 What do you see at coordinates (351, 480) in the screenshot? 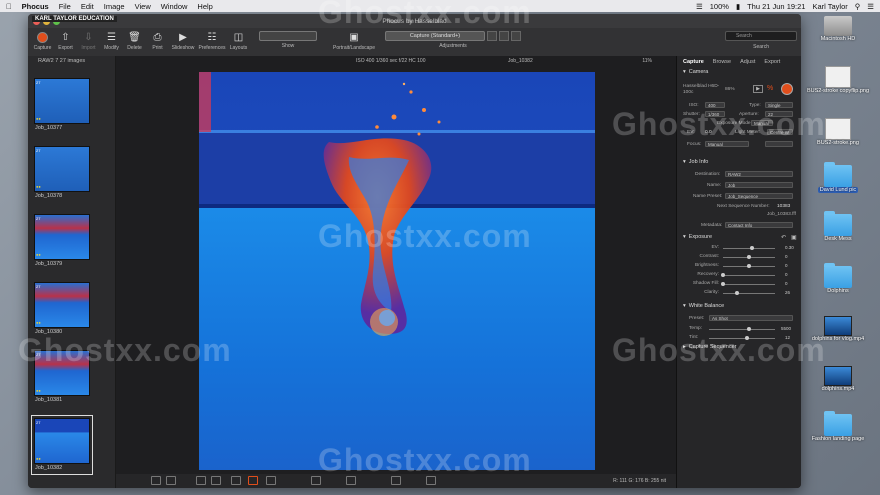
I see `grid-tool-icon` at bounding box center [351, 480].